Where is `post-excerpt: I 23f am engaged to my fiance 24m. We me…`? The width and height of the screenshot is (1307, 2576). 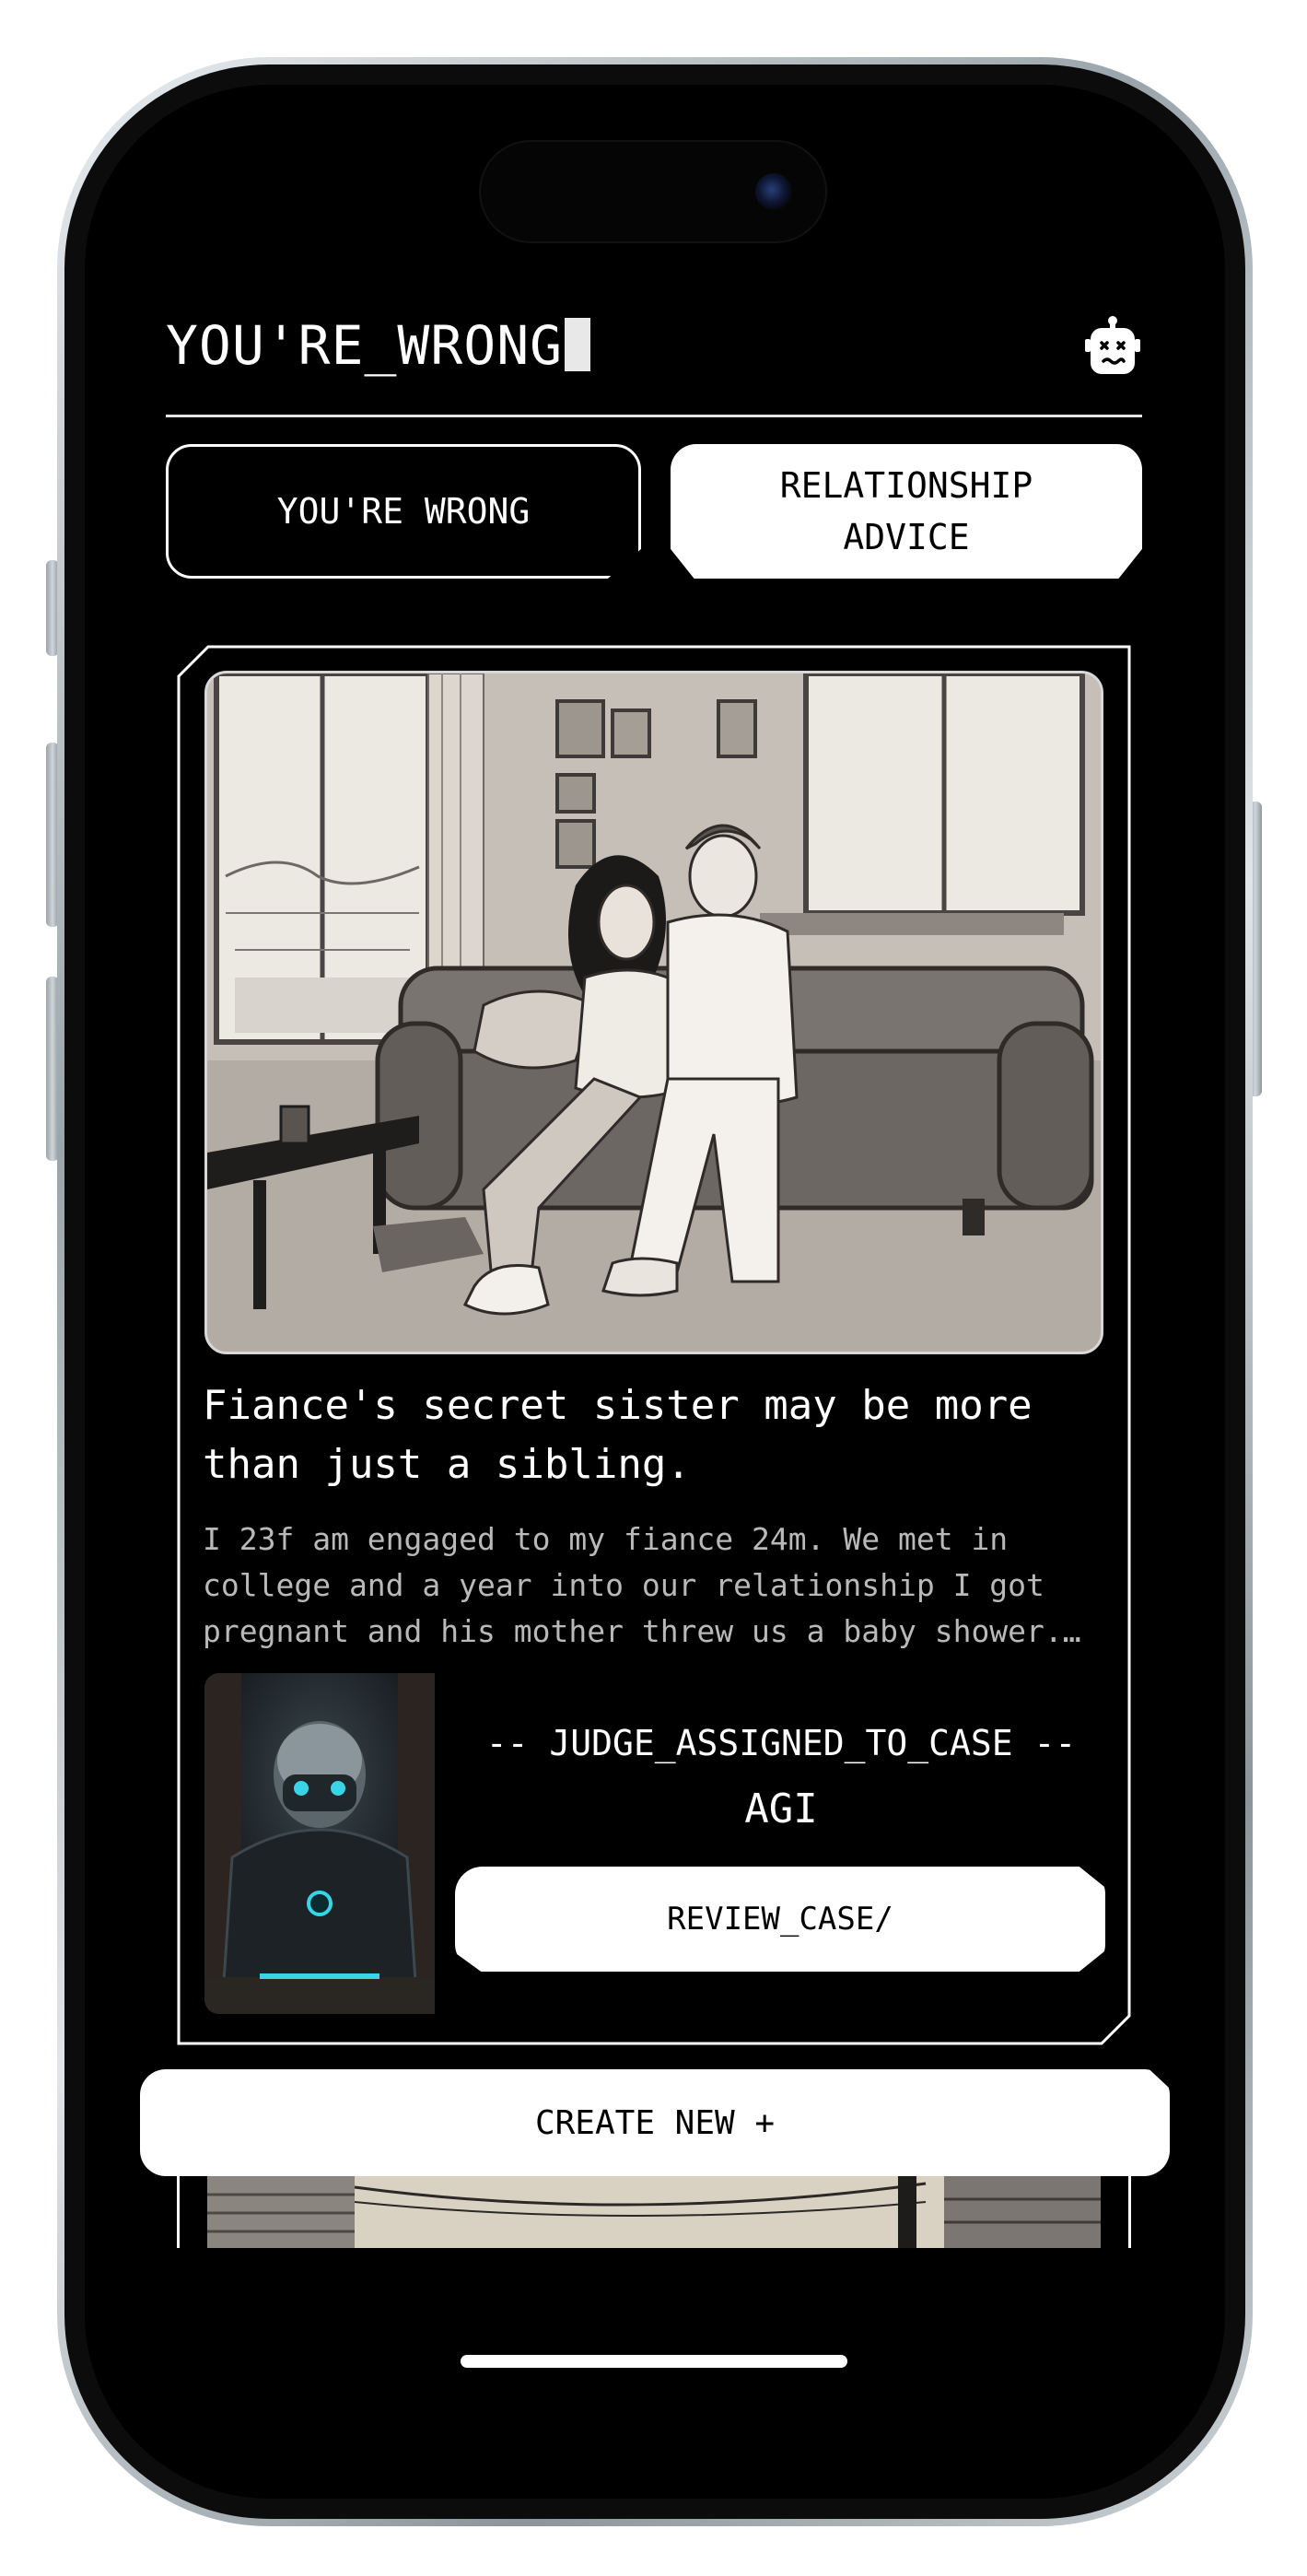 post-excerpt: I 23f am engaged to my fiance 24m. We me… is located at coordinates (633, 1585).